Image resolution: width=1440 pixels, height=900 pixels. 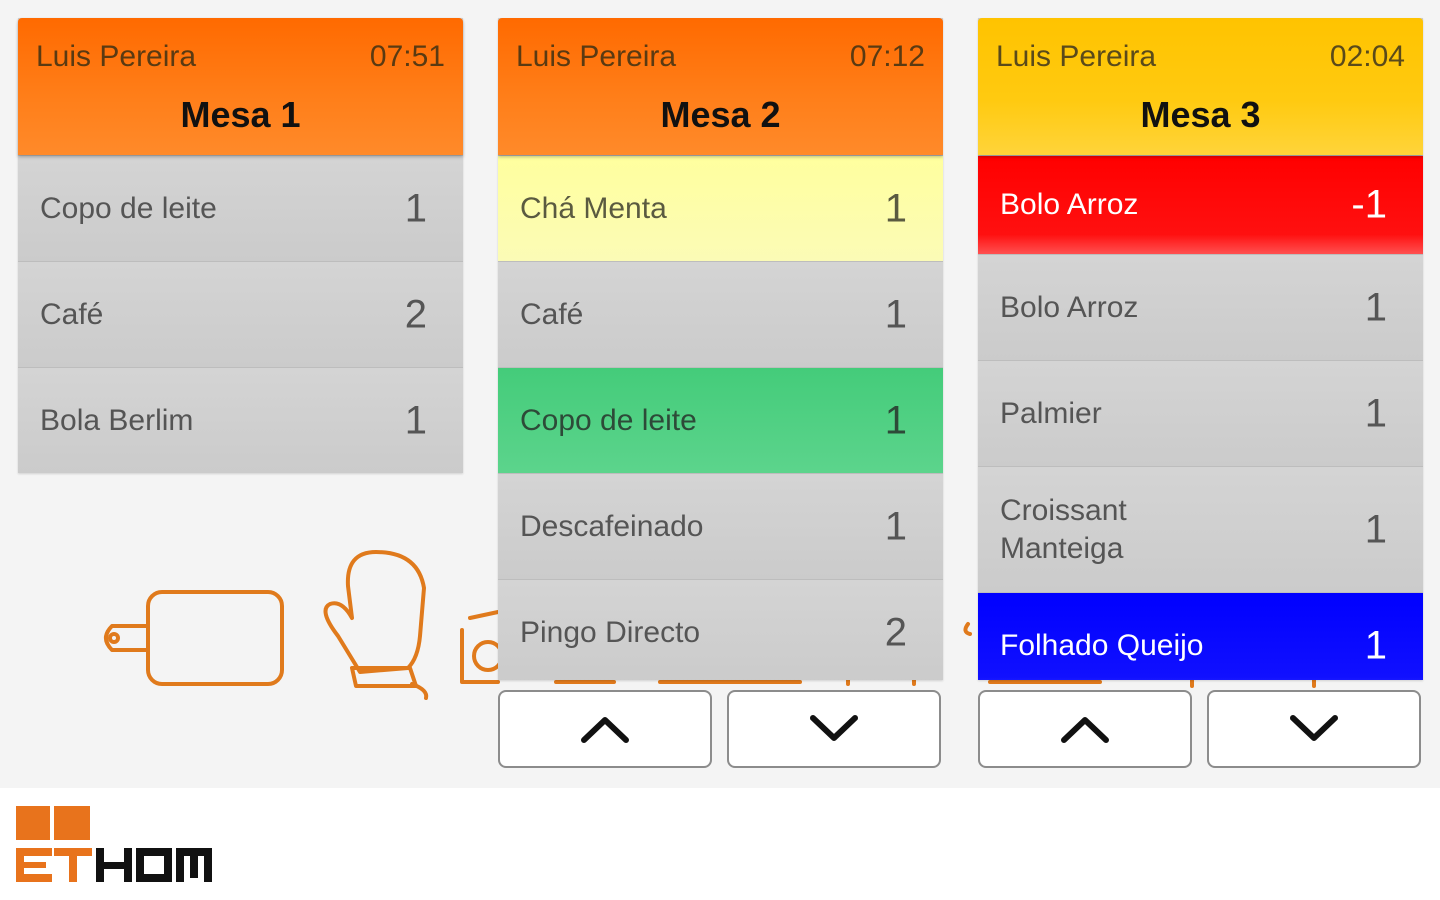 What do you see at coordinates (117, 420) in the screenshot?
I see `item-name: Bola Berlim` at bounding box center [117, 420].